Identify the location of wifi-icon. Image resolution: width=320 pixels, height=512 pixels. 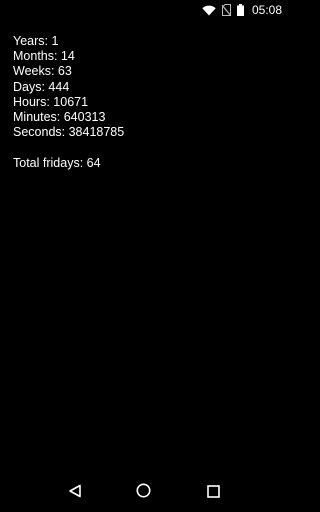
(209, 10).